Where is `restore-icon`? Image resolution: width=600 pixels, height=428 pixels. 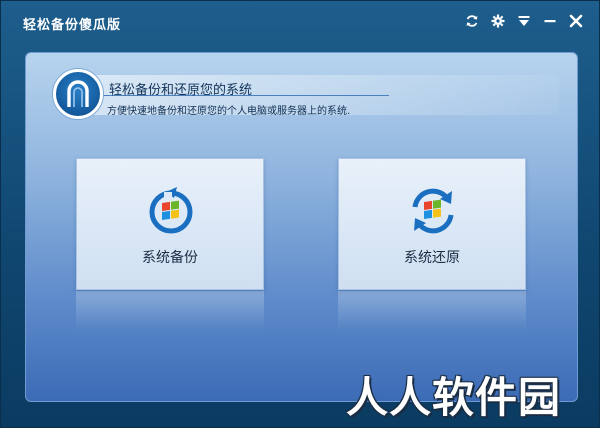
restore-icon is located at coordinates (433, 210).